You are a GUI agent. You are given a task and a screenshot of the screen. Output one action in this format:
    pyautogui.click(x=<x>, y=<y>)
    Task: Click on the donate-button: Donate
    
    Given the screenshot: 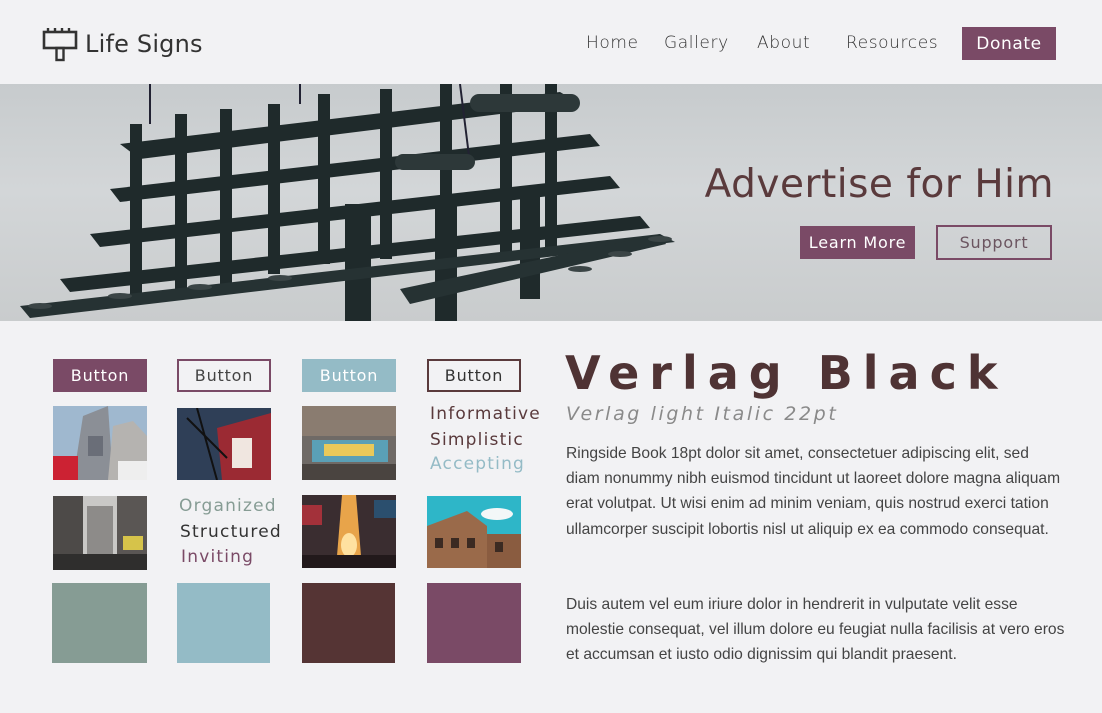 What is the action you would take?
    pyautogui.click(x=1009, y=43)
    